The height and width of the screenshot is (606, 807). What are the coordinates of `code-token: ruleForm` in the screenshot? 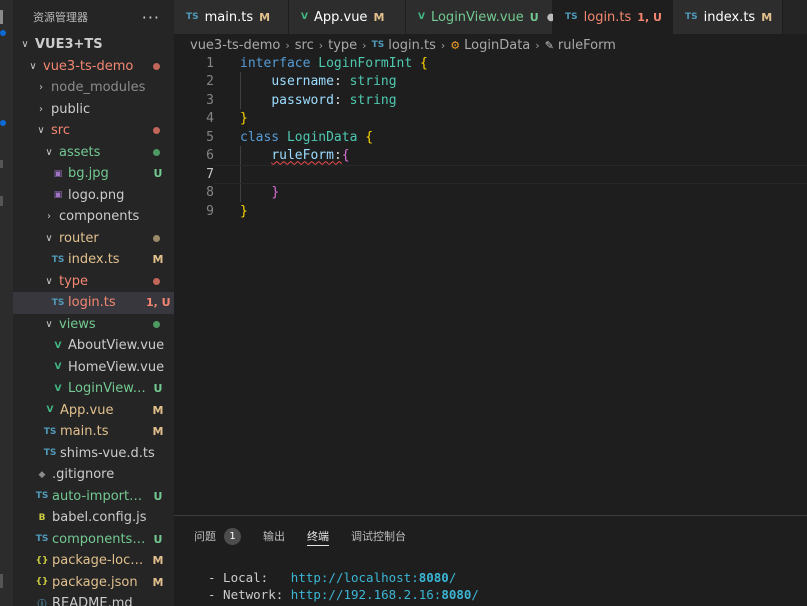 It's located at (302, 156).